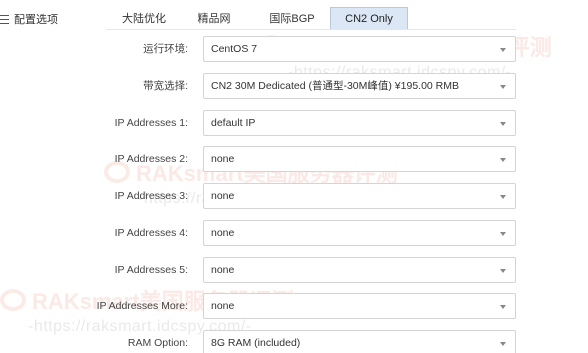 The image size is (588, 353). Describe the element at coordinates (223, 306) in the screenshot. I see `ip-addresses-more-value: none` at that location.